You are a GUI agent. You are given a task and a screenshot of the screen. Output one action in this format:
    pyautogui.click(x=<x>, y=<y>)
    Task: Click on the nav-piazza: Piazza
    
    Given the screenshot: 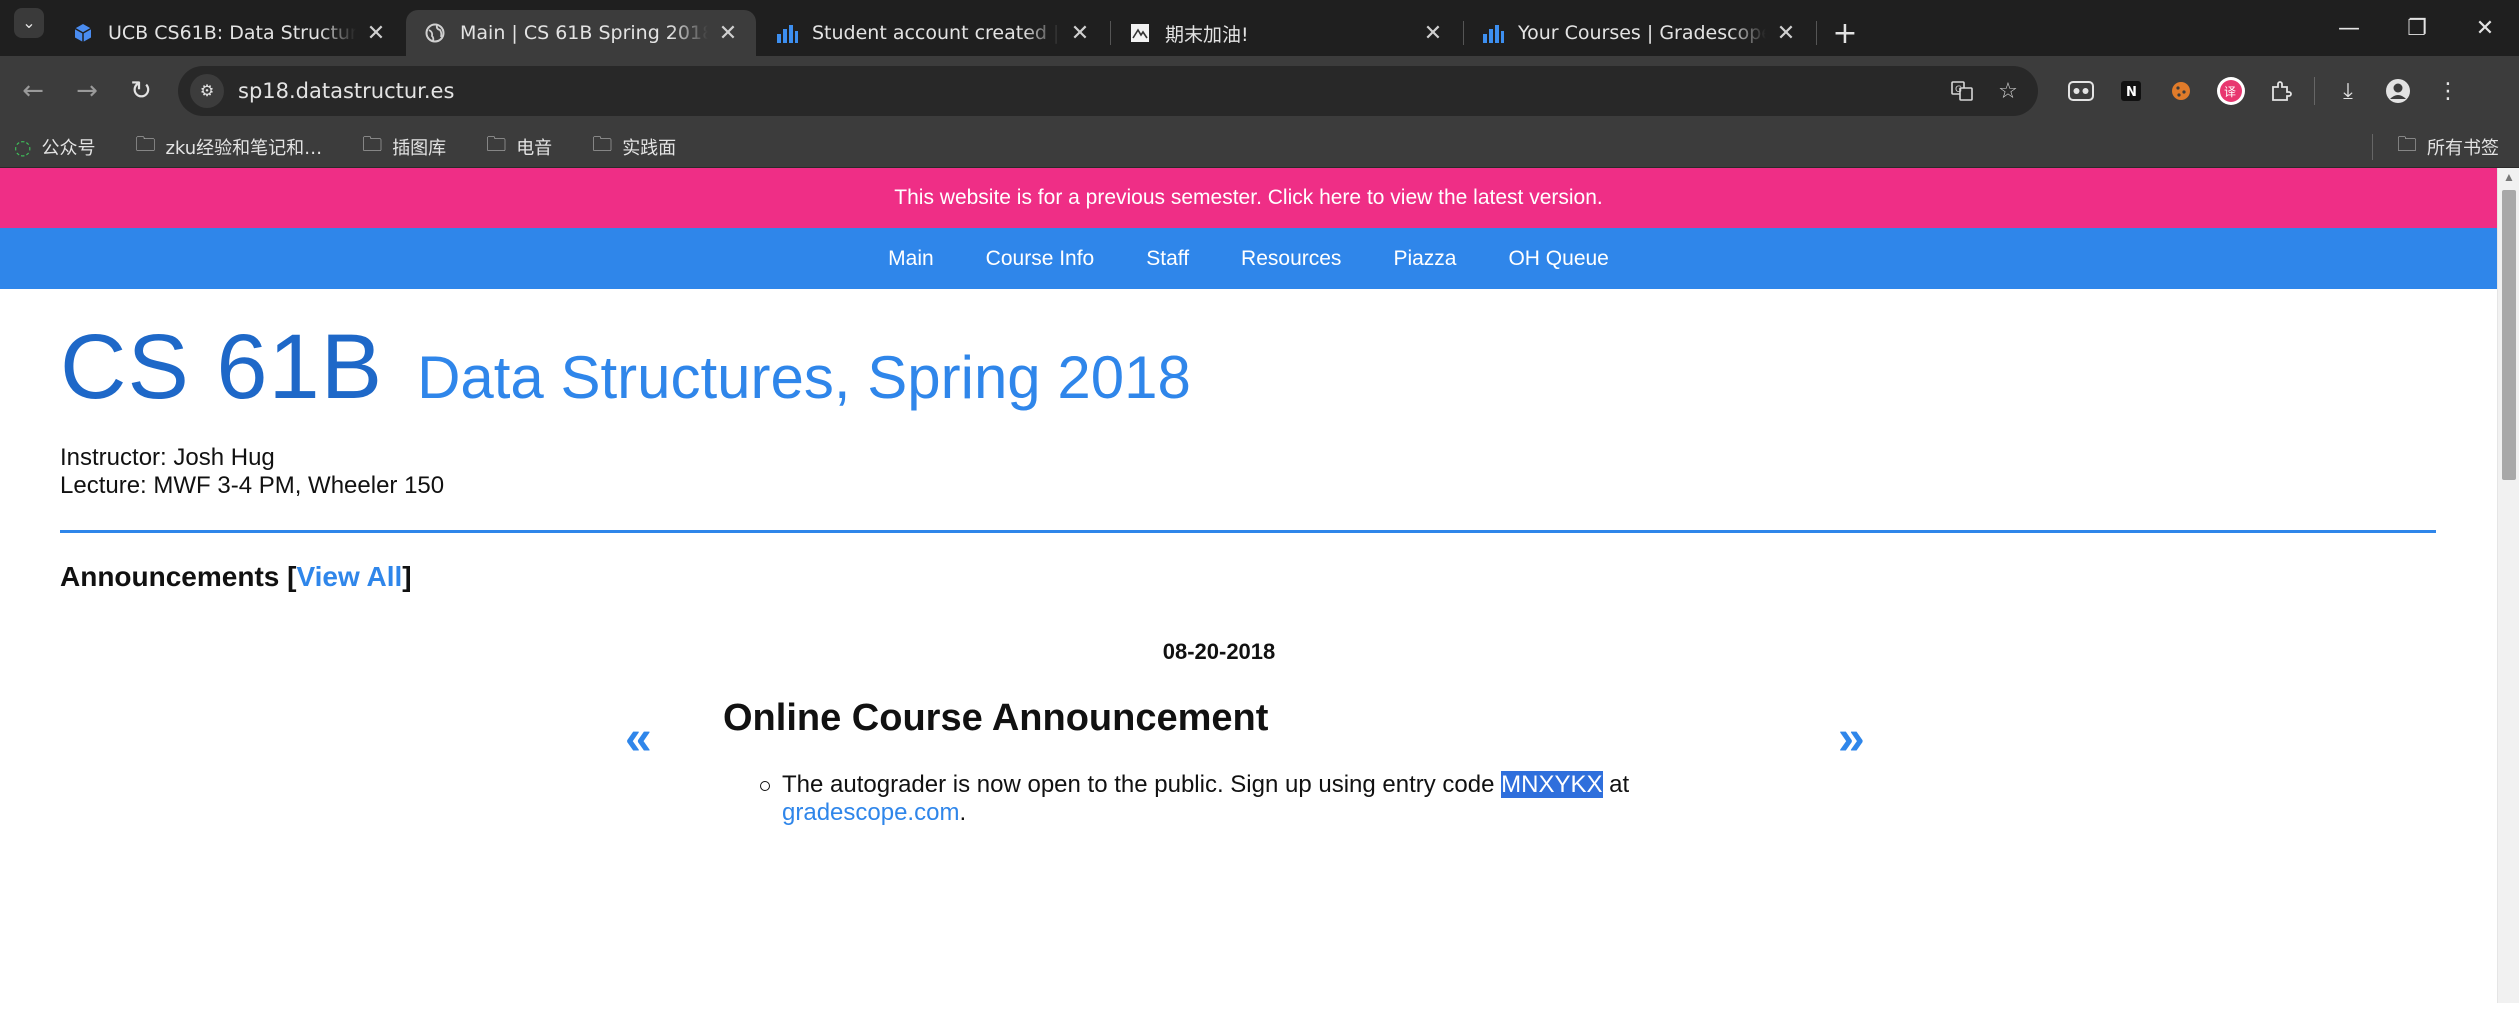 What is the action you would take?
    pyautogui.click(x=1424, y=259)
    